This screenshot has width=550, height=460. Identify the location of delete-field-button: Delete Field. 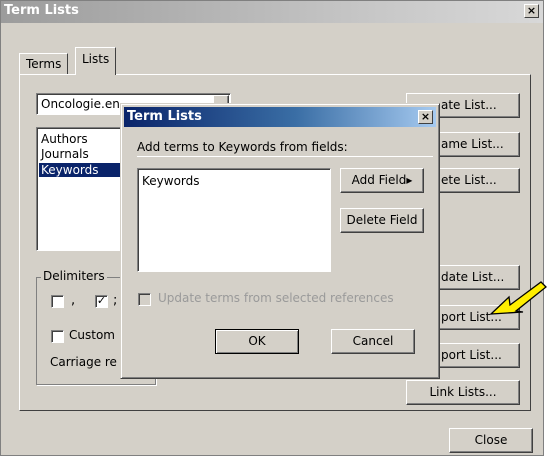
(382, 220).